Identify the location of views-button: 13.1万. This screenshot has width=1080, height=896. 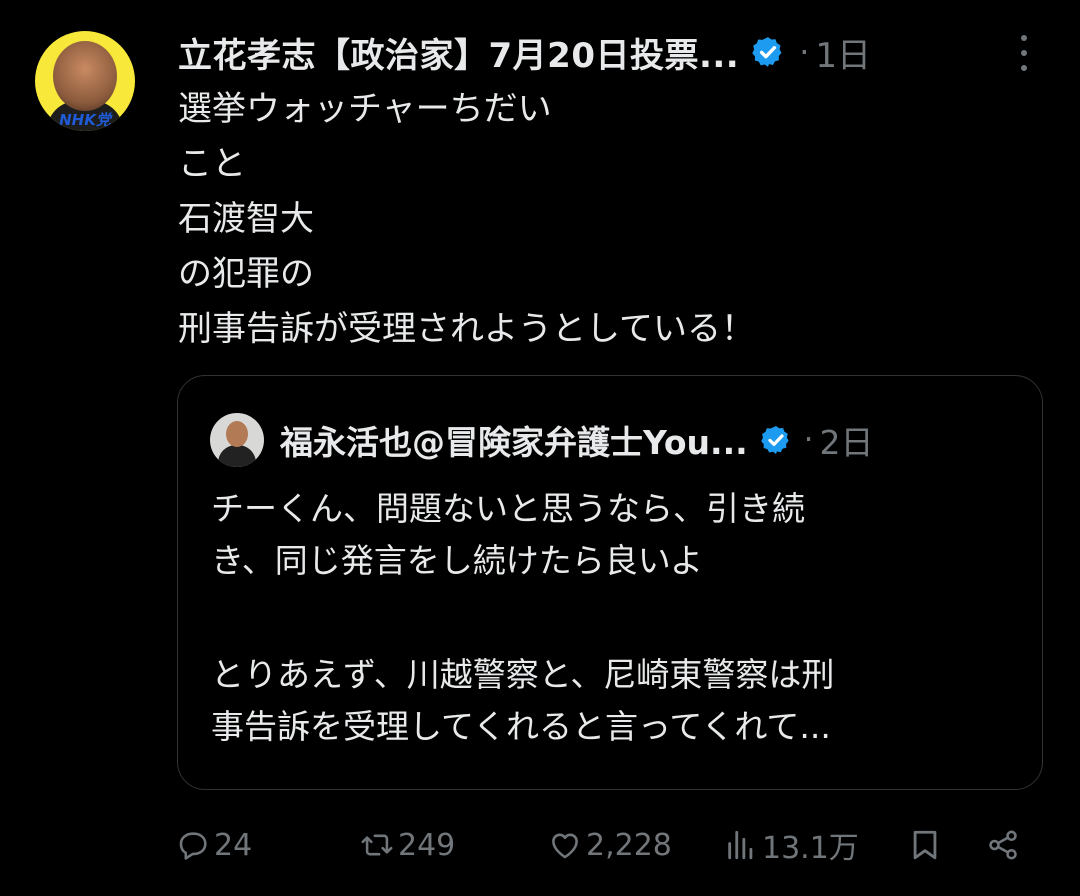
(791, 845).